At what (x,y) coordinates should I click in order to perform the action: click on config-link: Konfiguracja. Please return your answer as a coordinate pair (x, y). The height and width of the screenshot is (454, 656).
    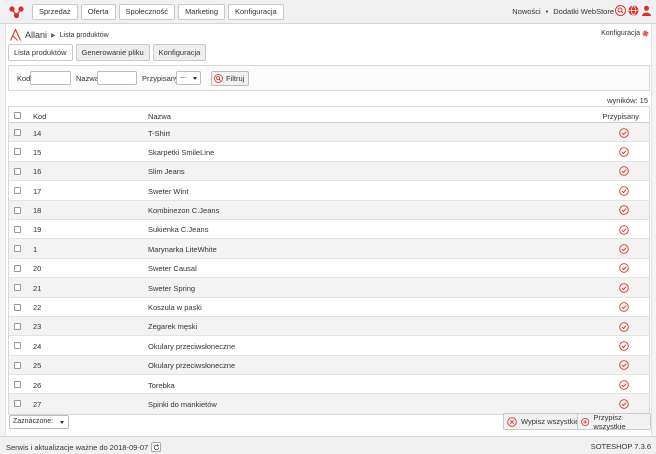
    Looking at the image, I should click on (625, 33).